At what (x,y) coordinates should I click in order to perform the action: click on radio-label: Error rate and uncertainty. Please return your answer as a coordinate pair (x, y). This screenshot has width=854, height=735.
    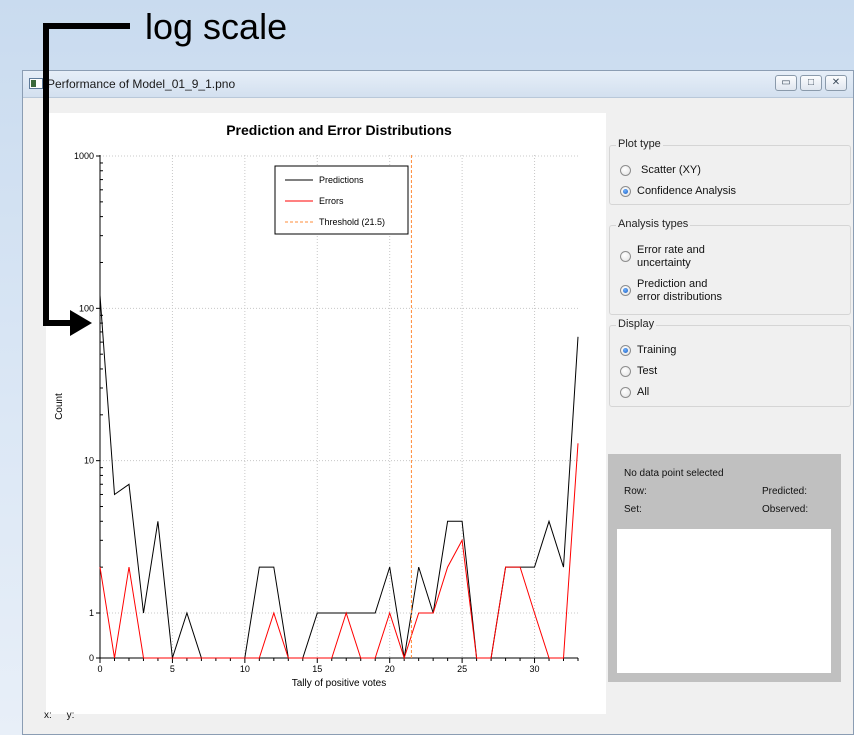
    Looking at the image, I should click on (671, 257).